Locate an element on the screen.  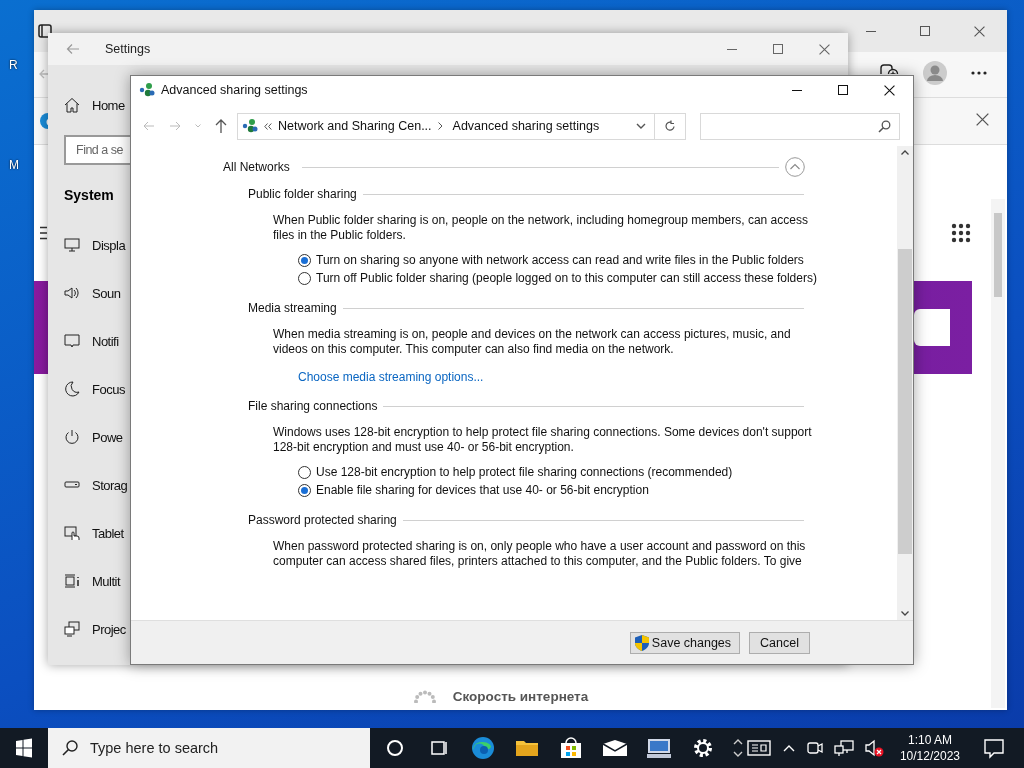
group-title: All Networks is located at coordinates (256, 167).